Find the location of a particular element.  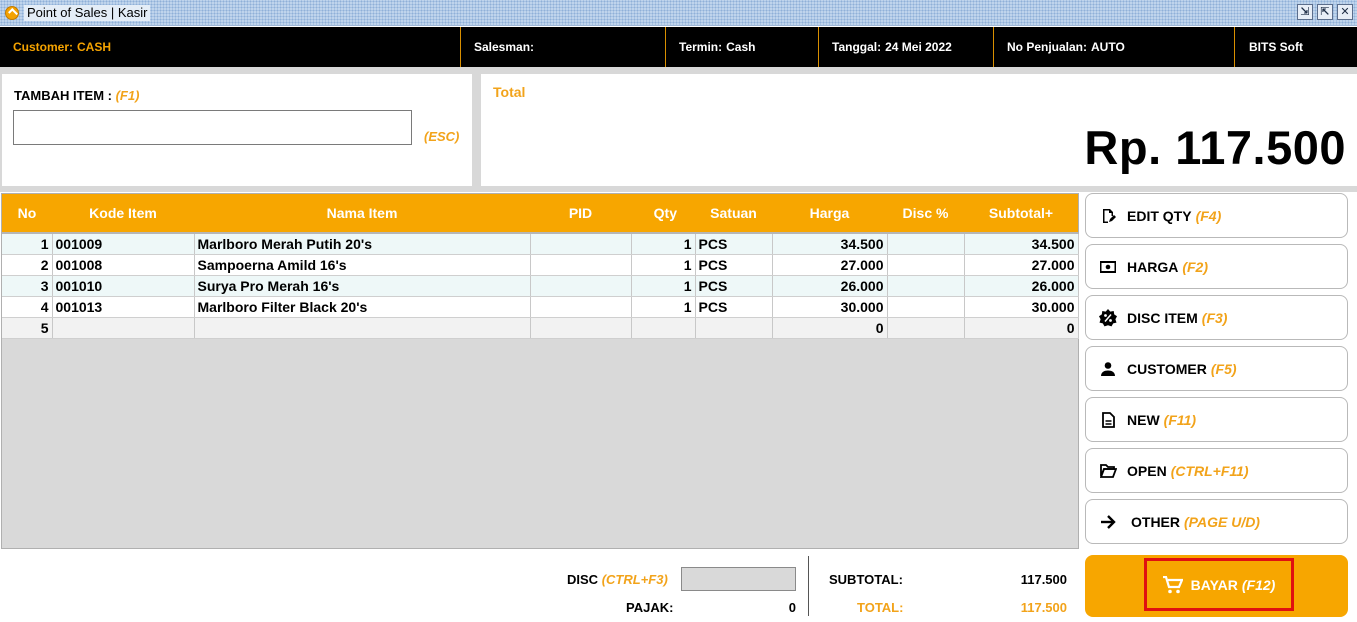

cell-subtotal: 27.000 is located at coordinates (1021, 265).